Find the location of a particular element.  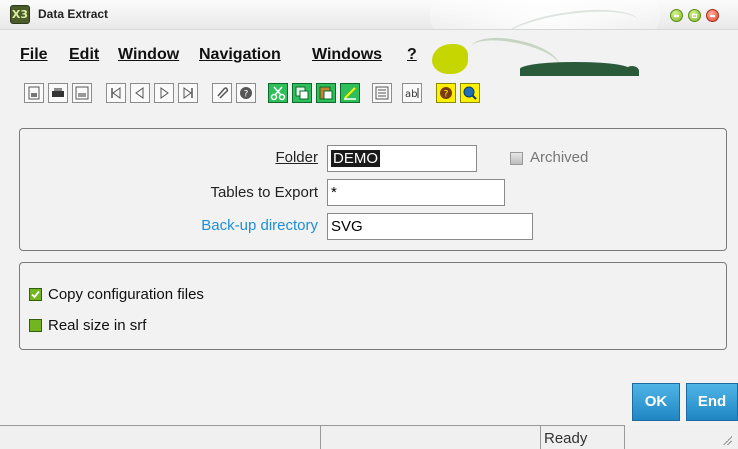

status-bar: Ready is located at coordinates (369, 437).